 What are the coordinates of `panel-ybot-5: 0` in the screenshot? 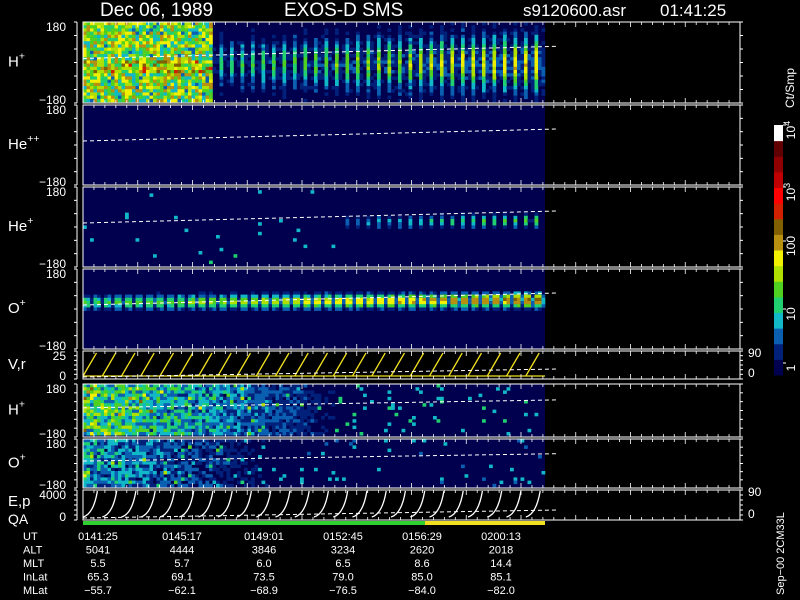 It's located at (62, 376).